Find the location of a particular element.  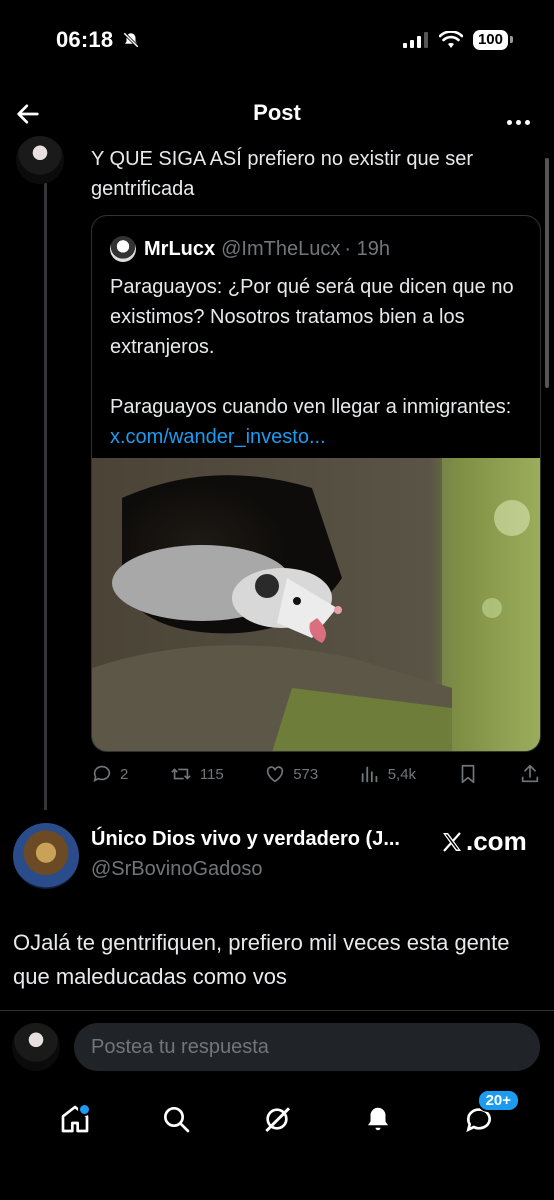

divider is located at coordinates (277, 1010).